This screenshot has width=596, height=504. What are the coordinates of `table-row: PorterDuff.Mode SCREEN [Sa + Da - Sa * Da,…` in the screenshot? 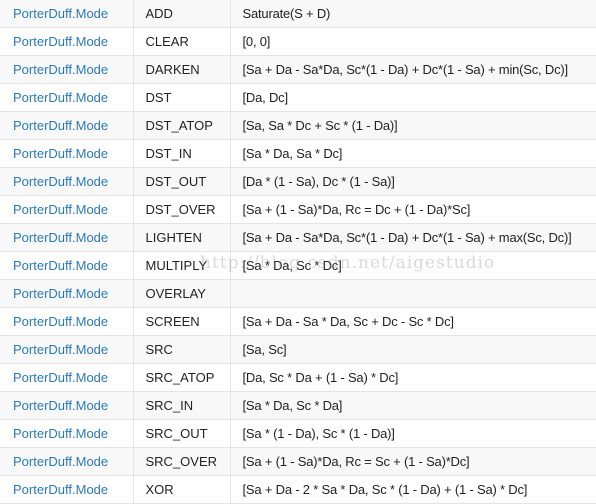 It's located at (298, 321).